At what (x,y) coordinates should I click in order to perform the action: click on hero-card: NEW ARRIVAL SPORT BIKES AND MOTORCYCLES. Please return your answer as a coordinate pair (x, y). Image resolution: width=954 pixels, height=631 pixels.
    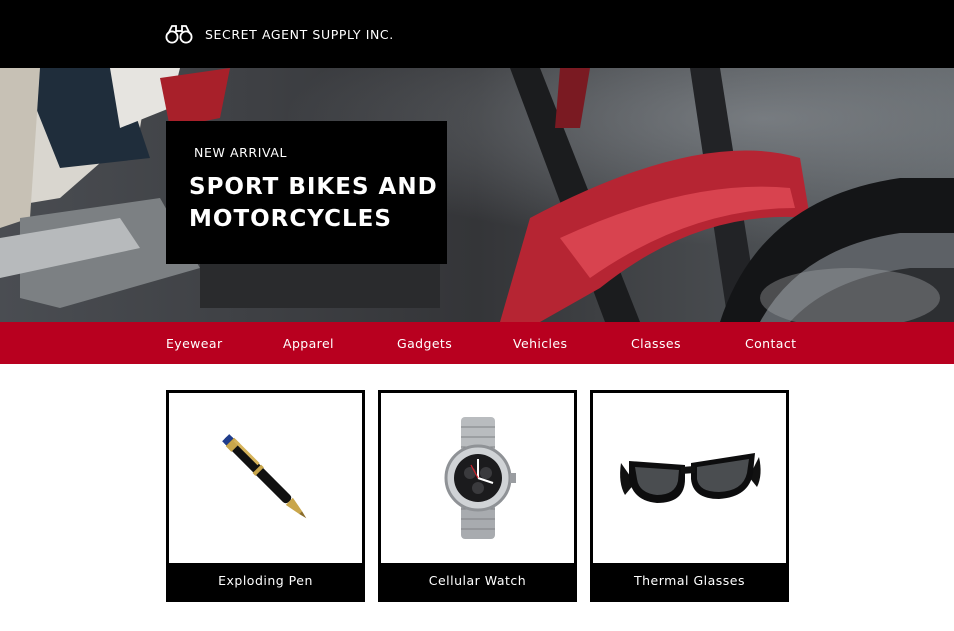
    Looking at the image, I should click on (306, 192).